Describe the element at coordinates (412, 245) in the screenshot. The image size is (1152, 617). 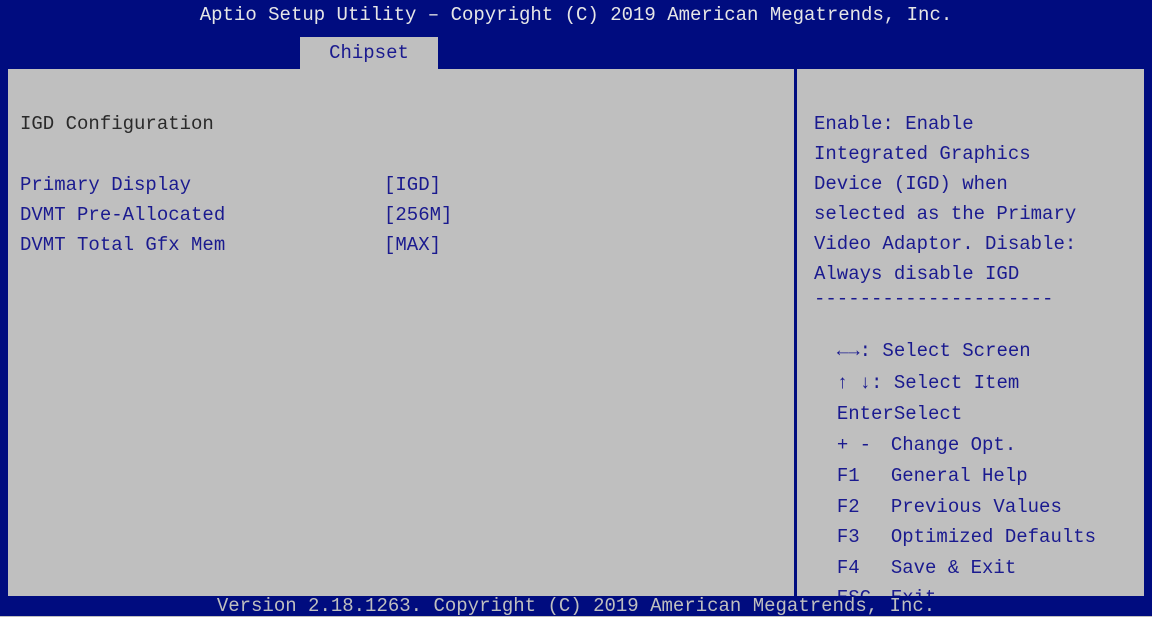
I see `setting-value: [MAX]` at that location.